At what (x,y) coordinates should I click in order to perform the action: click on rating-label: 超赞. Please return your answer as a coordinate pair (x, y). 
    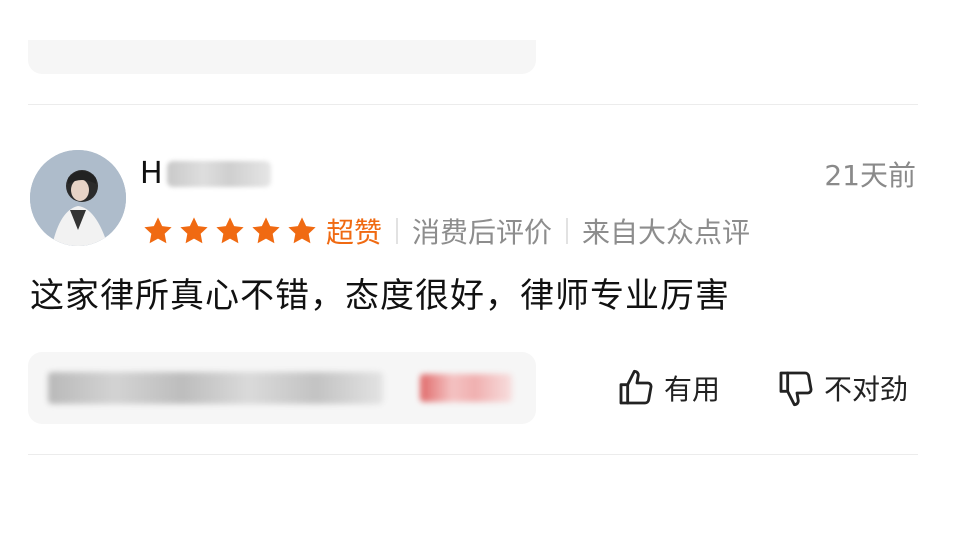
    Looking at the image, I should click on (354, 232).